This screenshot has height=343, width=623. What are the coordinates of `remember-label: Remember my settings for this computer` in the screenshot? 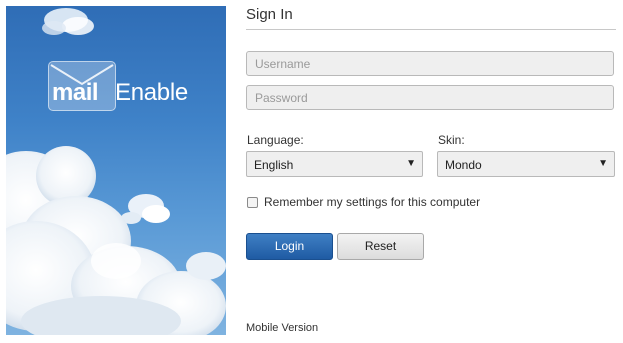 It's located at (372, 202).